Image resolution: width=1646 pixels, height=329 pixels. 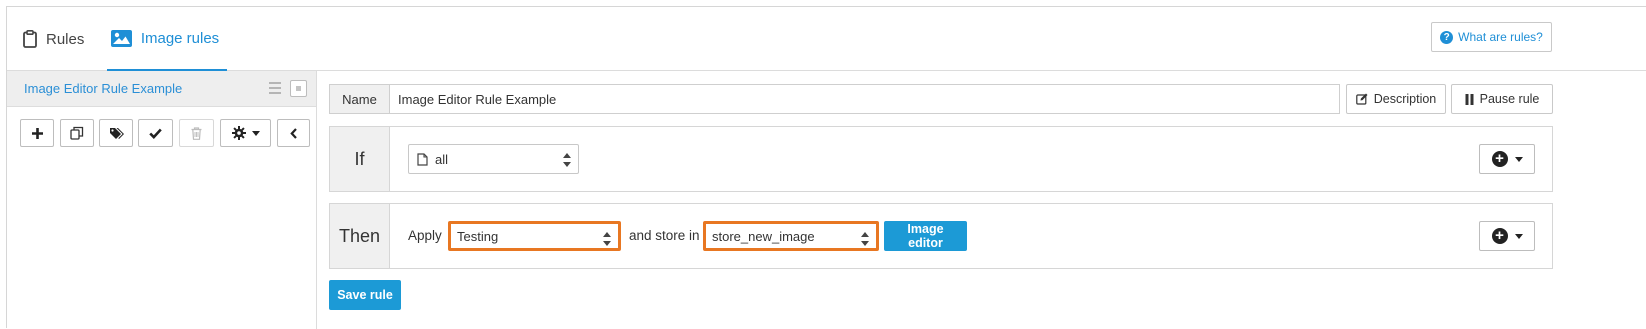 I want to click on edit-icon, so click(x=1361, y=99).